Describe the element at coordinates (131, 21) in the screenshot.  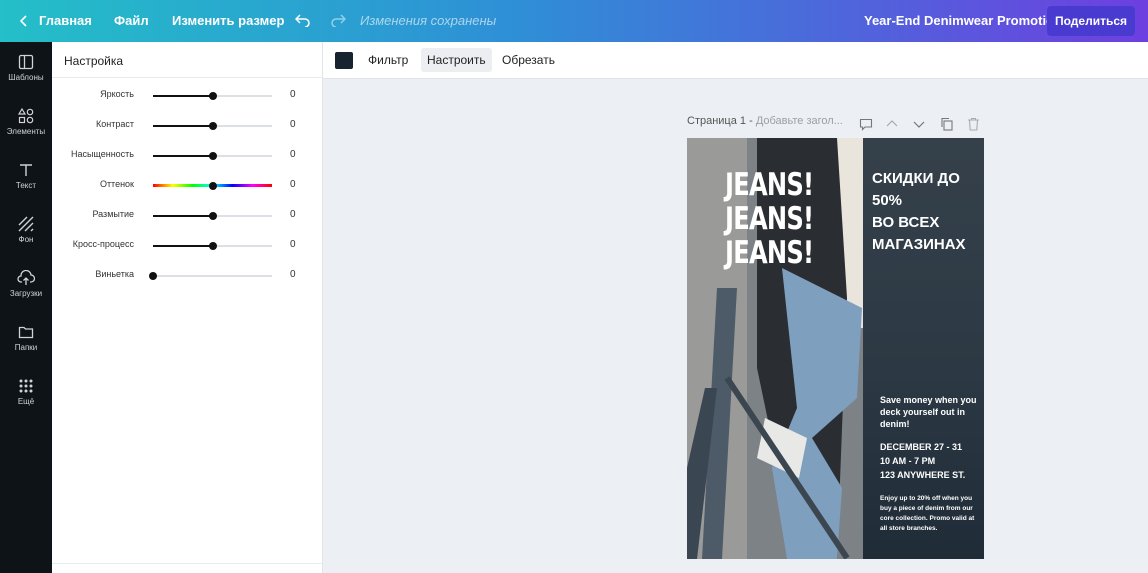
I see `file-menu: Файл` at that location.